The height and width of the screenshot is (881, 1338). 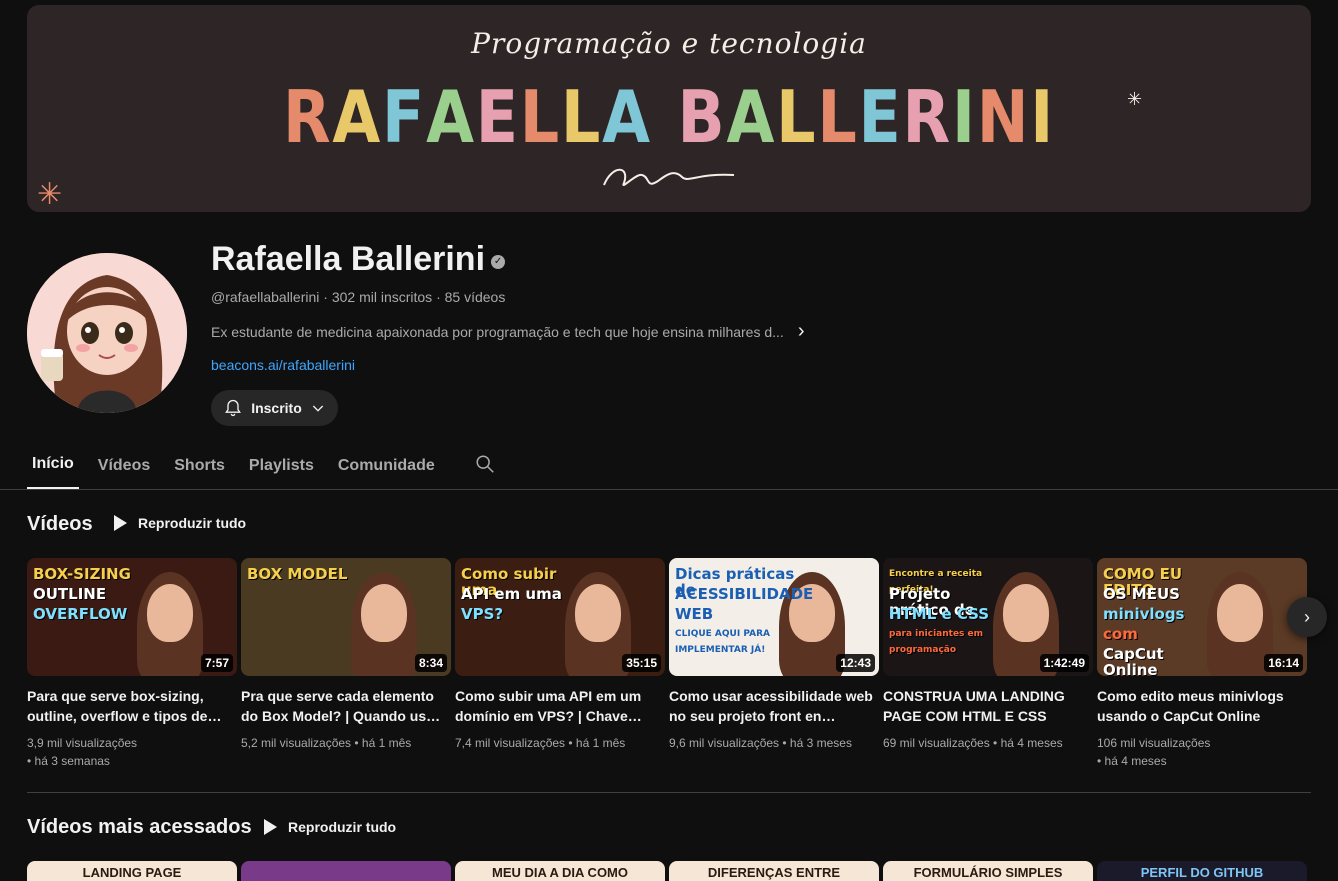 What do you see at coordinates (560, 743) in the screenshot?
I see `video-stats: 7,4 mil visualizações • há 1 mês` at bounding box center [560, 743].